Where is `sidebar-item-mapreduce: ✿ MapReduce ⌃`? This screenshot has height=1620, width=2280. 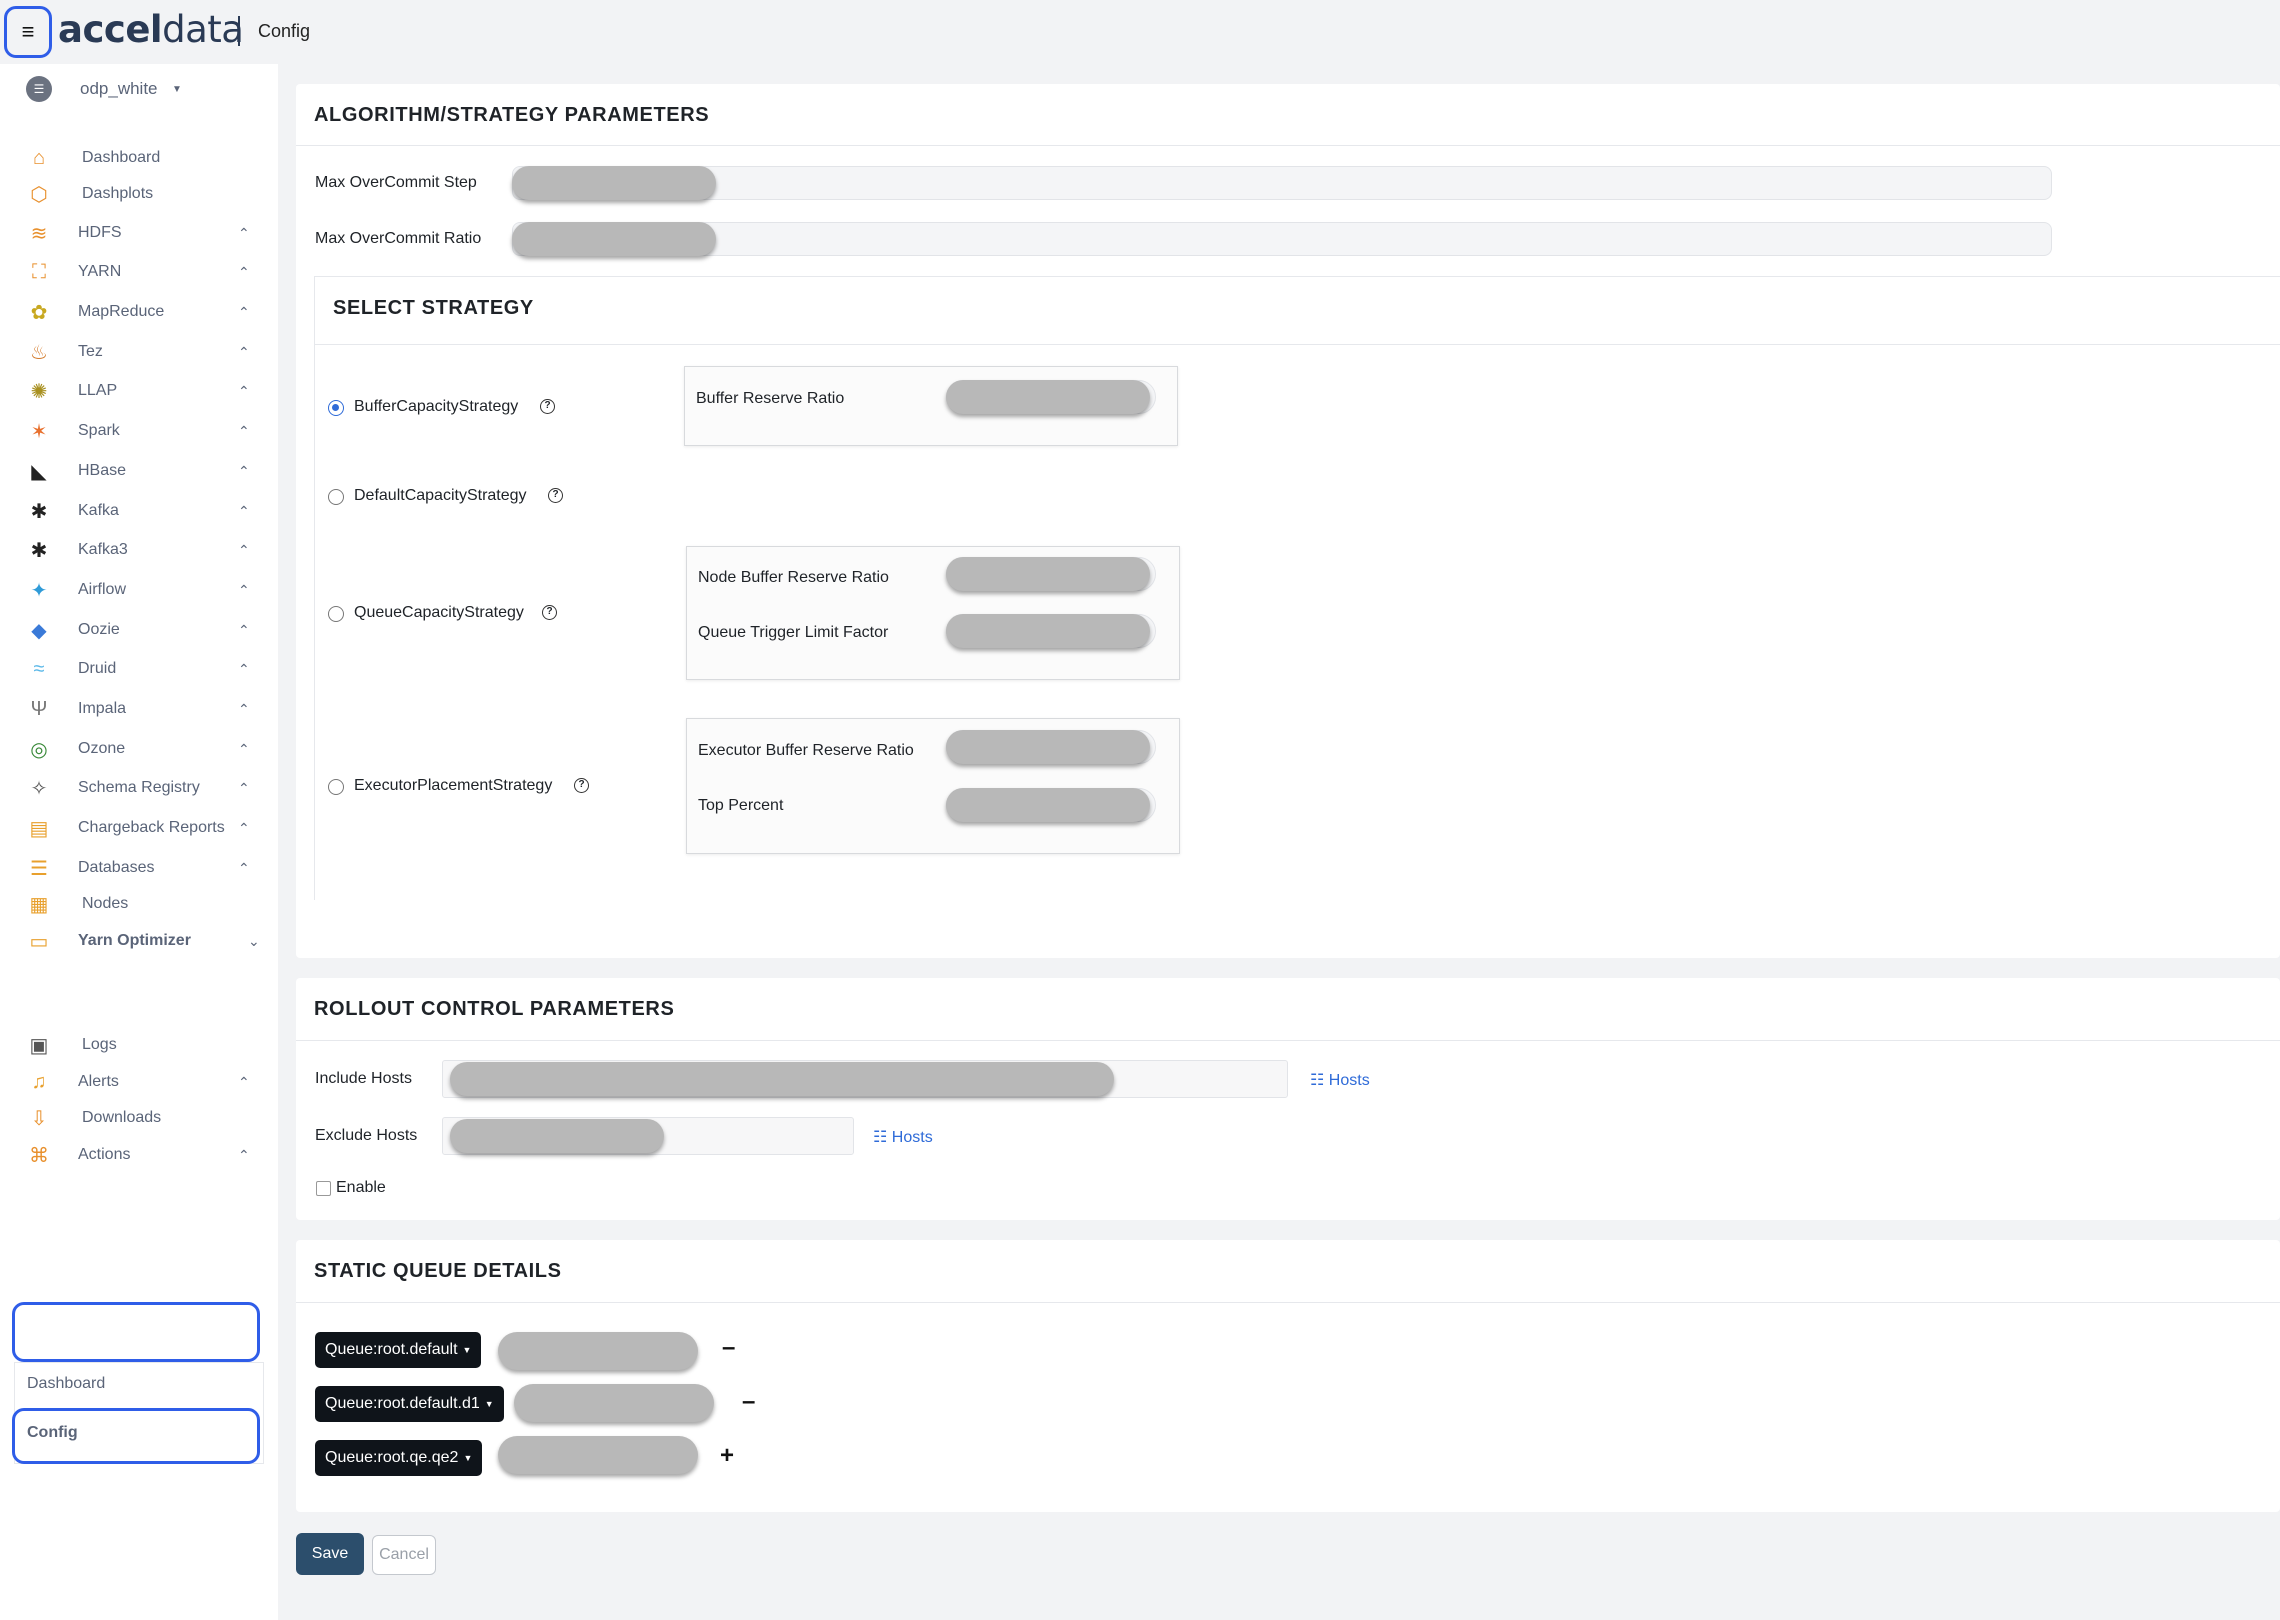 sidebar-item-mapreduce: ✿ MapReduce ⌃ is located at coordinates (139, 312).